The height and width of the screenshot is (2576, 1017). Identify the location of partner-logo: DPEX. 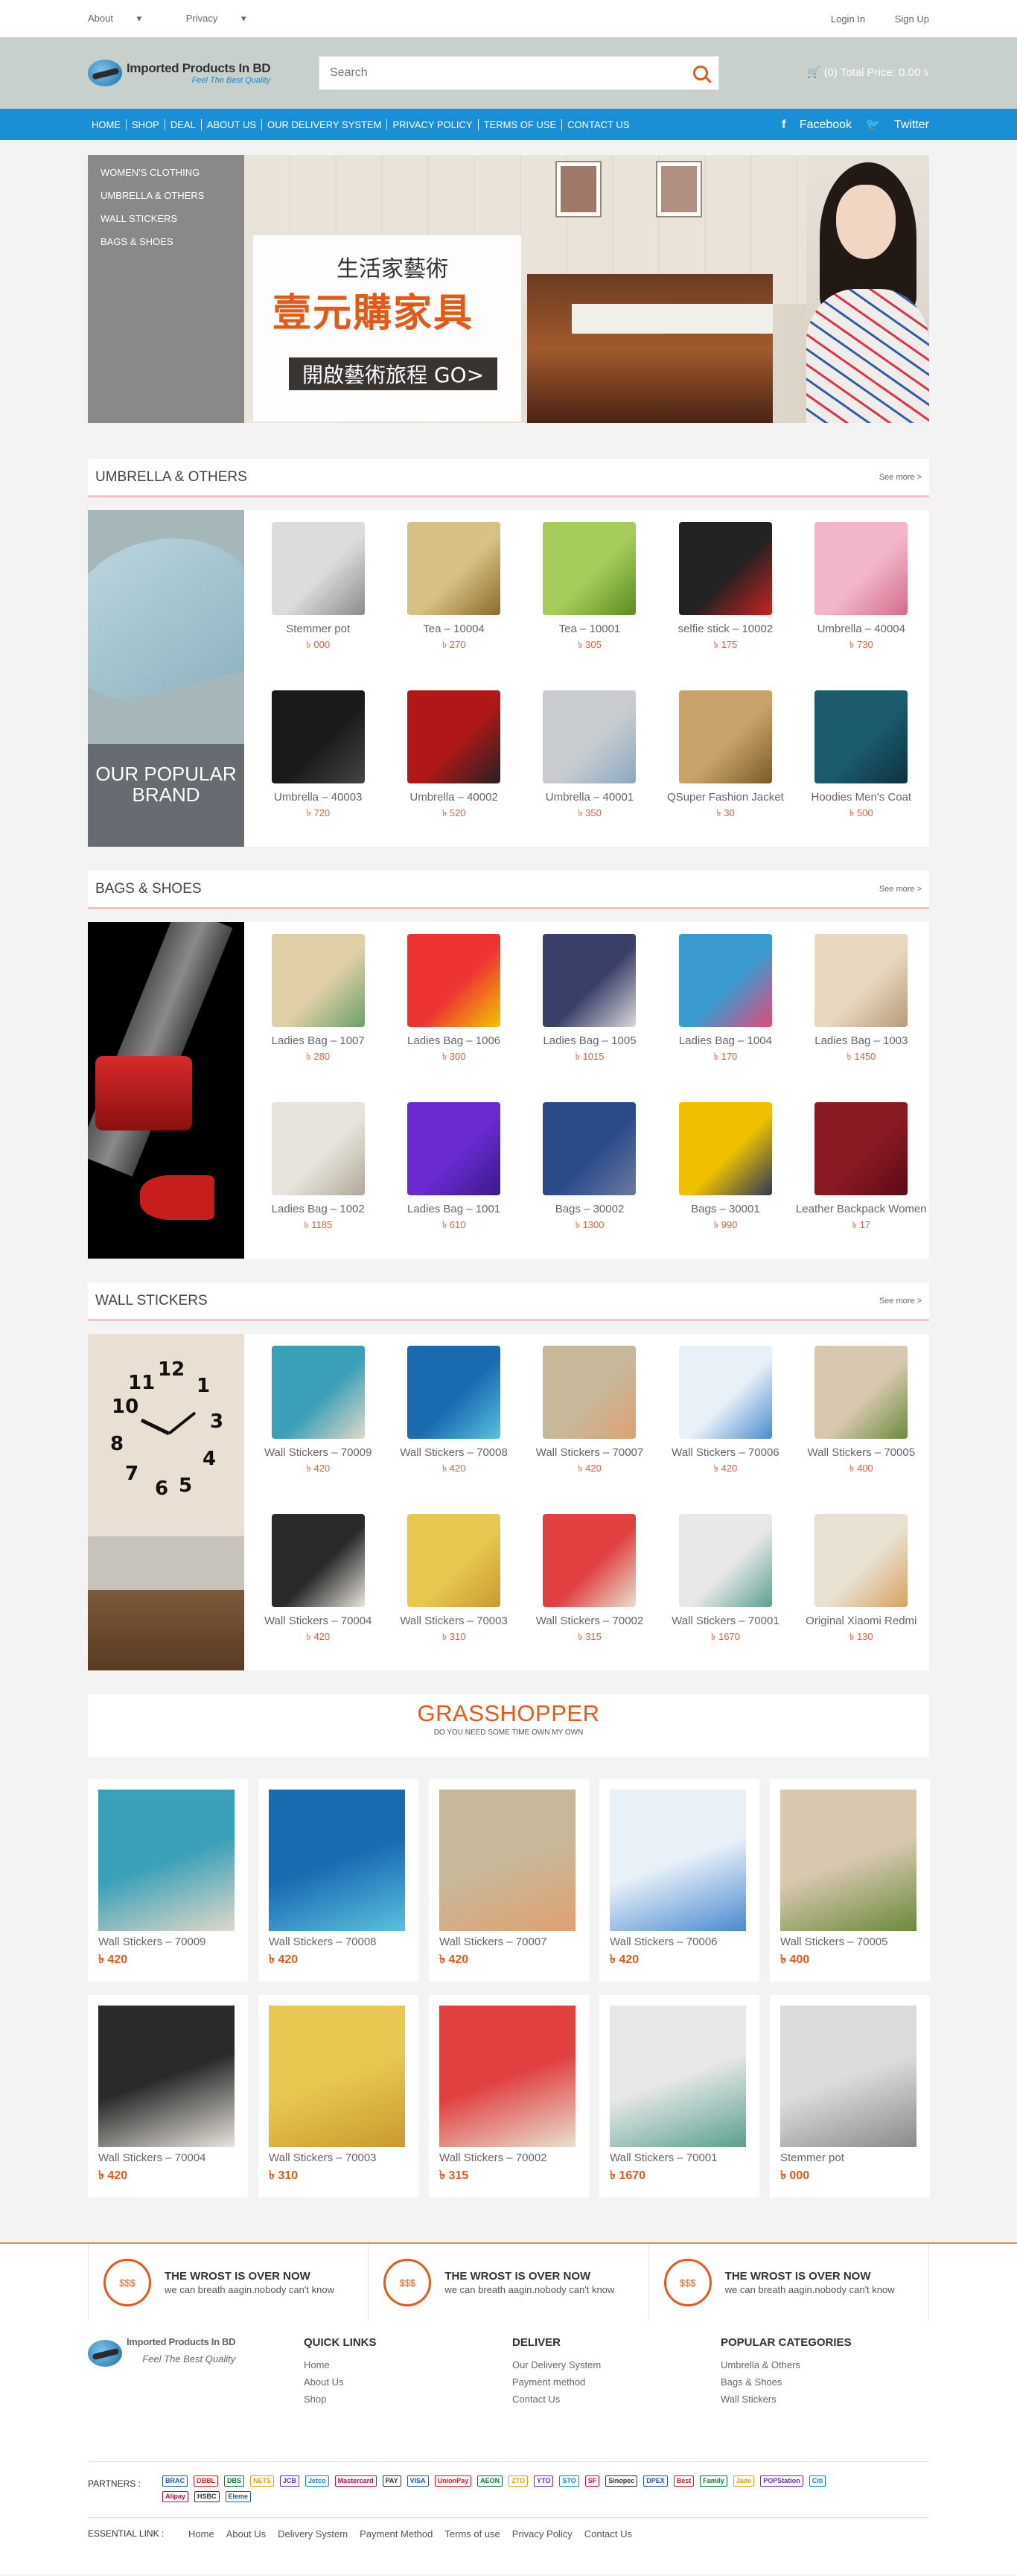
(655, 2481).